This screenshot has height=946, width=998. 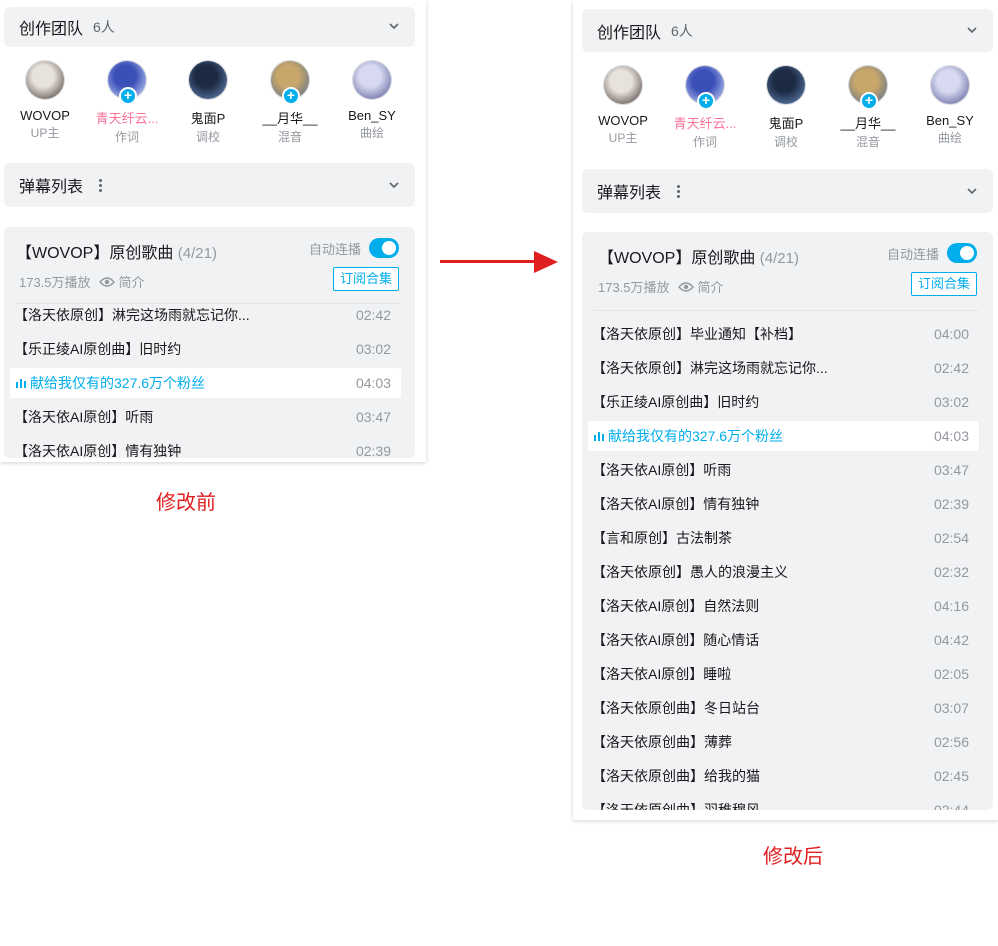 What do you see at coordinates (697, 334) in the screenshot?
I see `playlist-item-title: 【洛天依原创】毕业通知【补档】` at bounding box center [697, 334].